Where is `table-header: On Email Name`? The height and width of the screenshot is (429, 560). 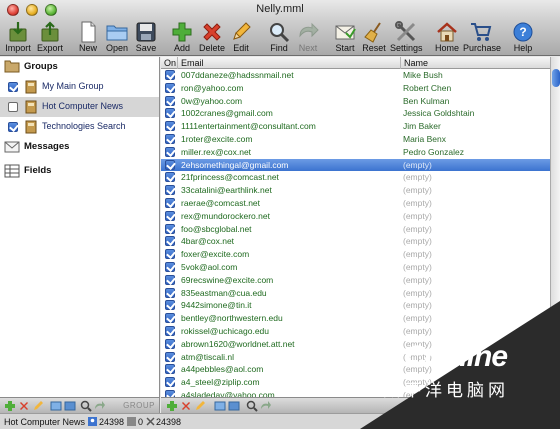
table-header: On Email Name is located at coordinates (355, 63).